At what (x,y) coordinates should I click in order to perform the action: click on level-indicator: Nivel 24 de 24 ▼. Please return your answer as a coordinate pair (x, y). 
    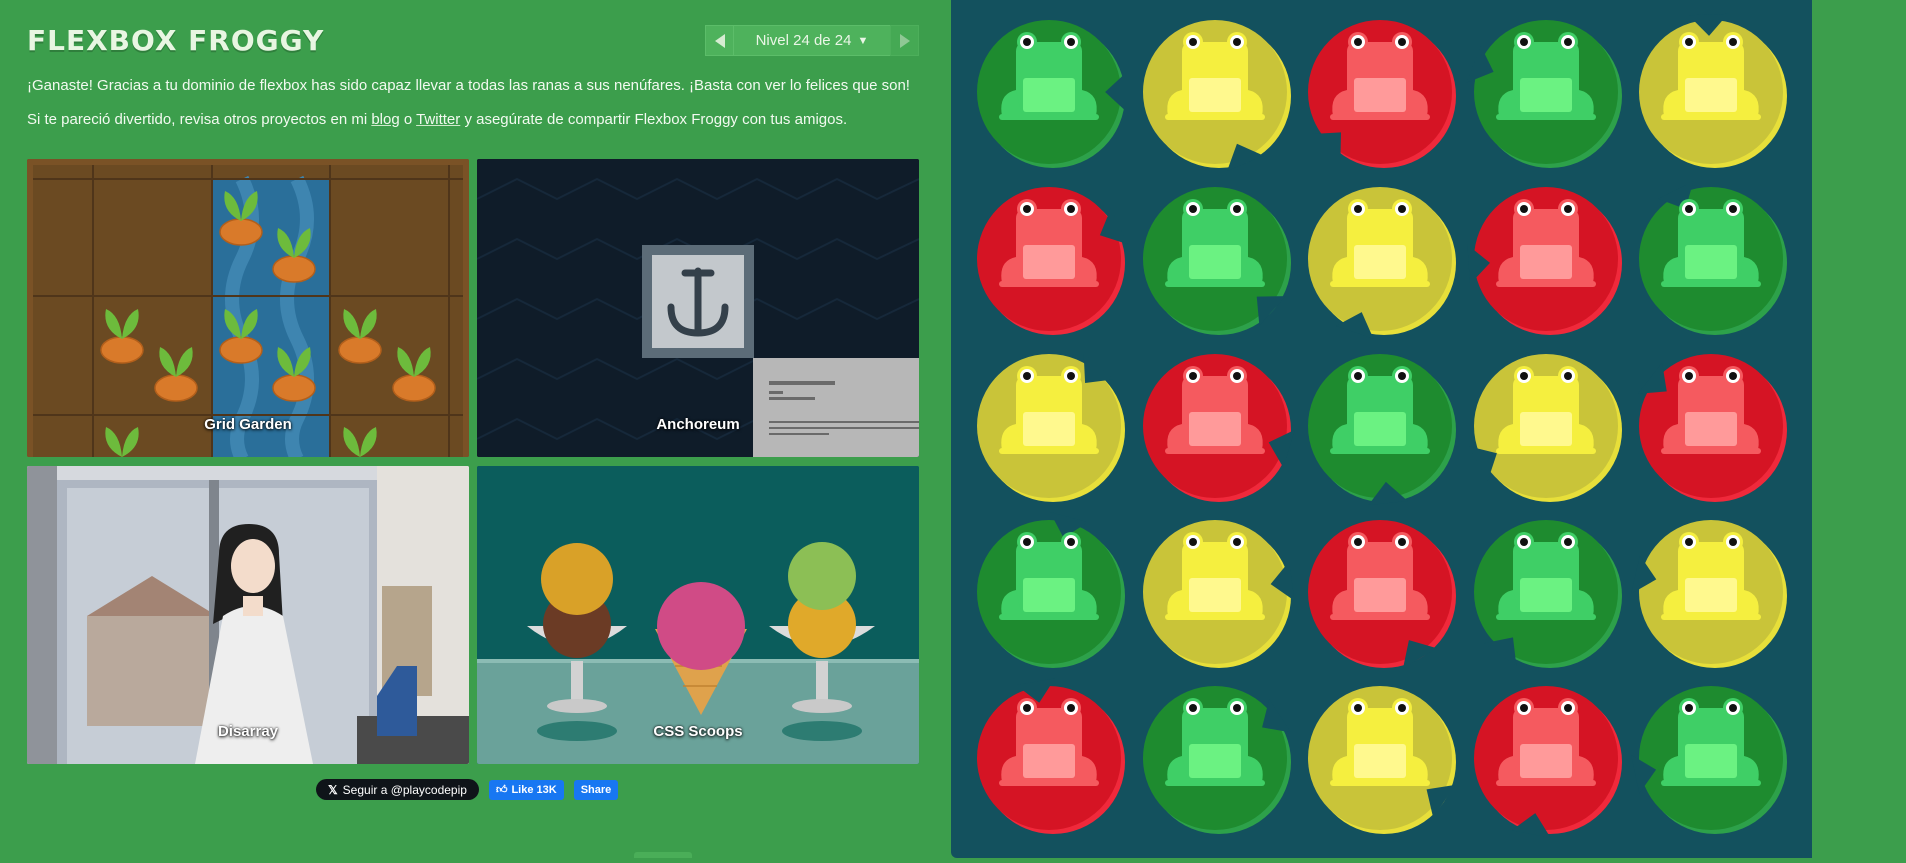
    Looking at the image, I should click on (812, 40).